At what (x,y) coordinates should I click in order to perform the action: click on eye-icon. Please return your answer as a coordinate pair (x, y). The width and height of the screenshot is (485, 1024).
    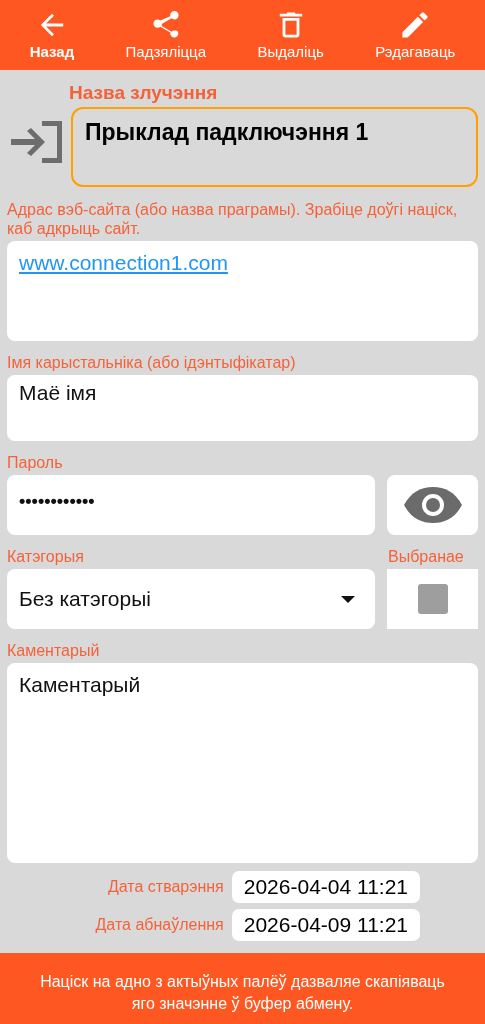
    Looking at the image, I should click on (432, 505).